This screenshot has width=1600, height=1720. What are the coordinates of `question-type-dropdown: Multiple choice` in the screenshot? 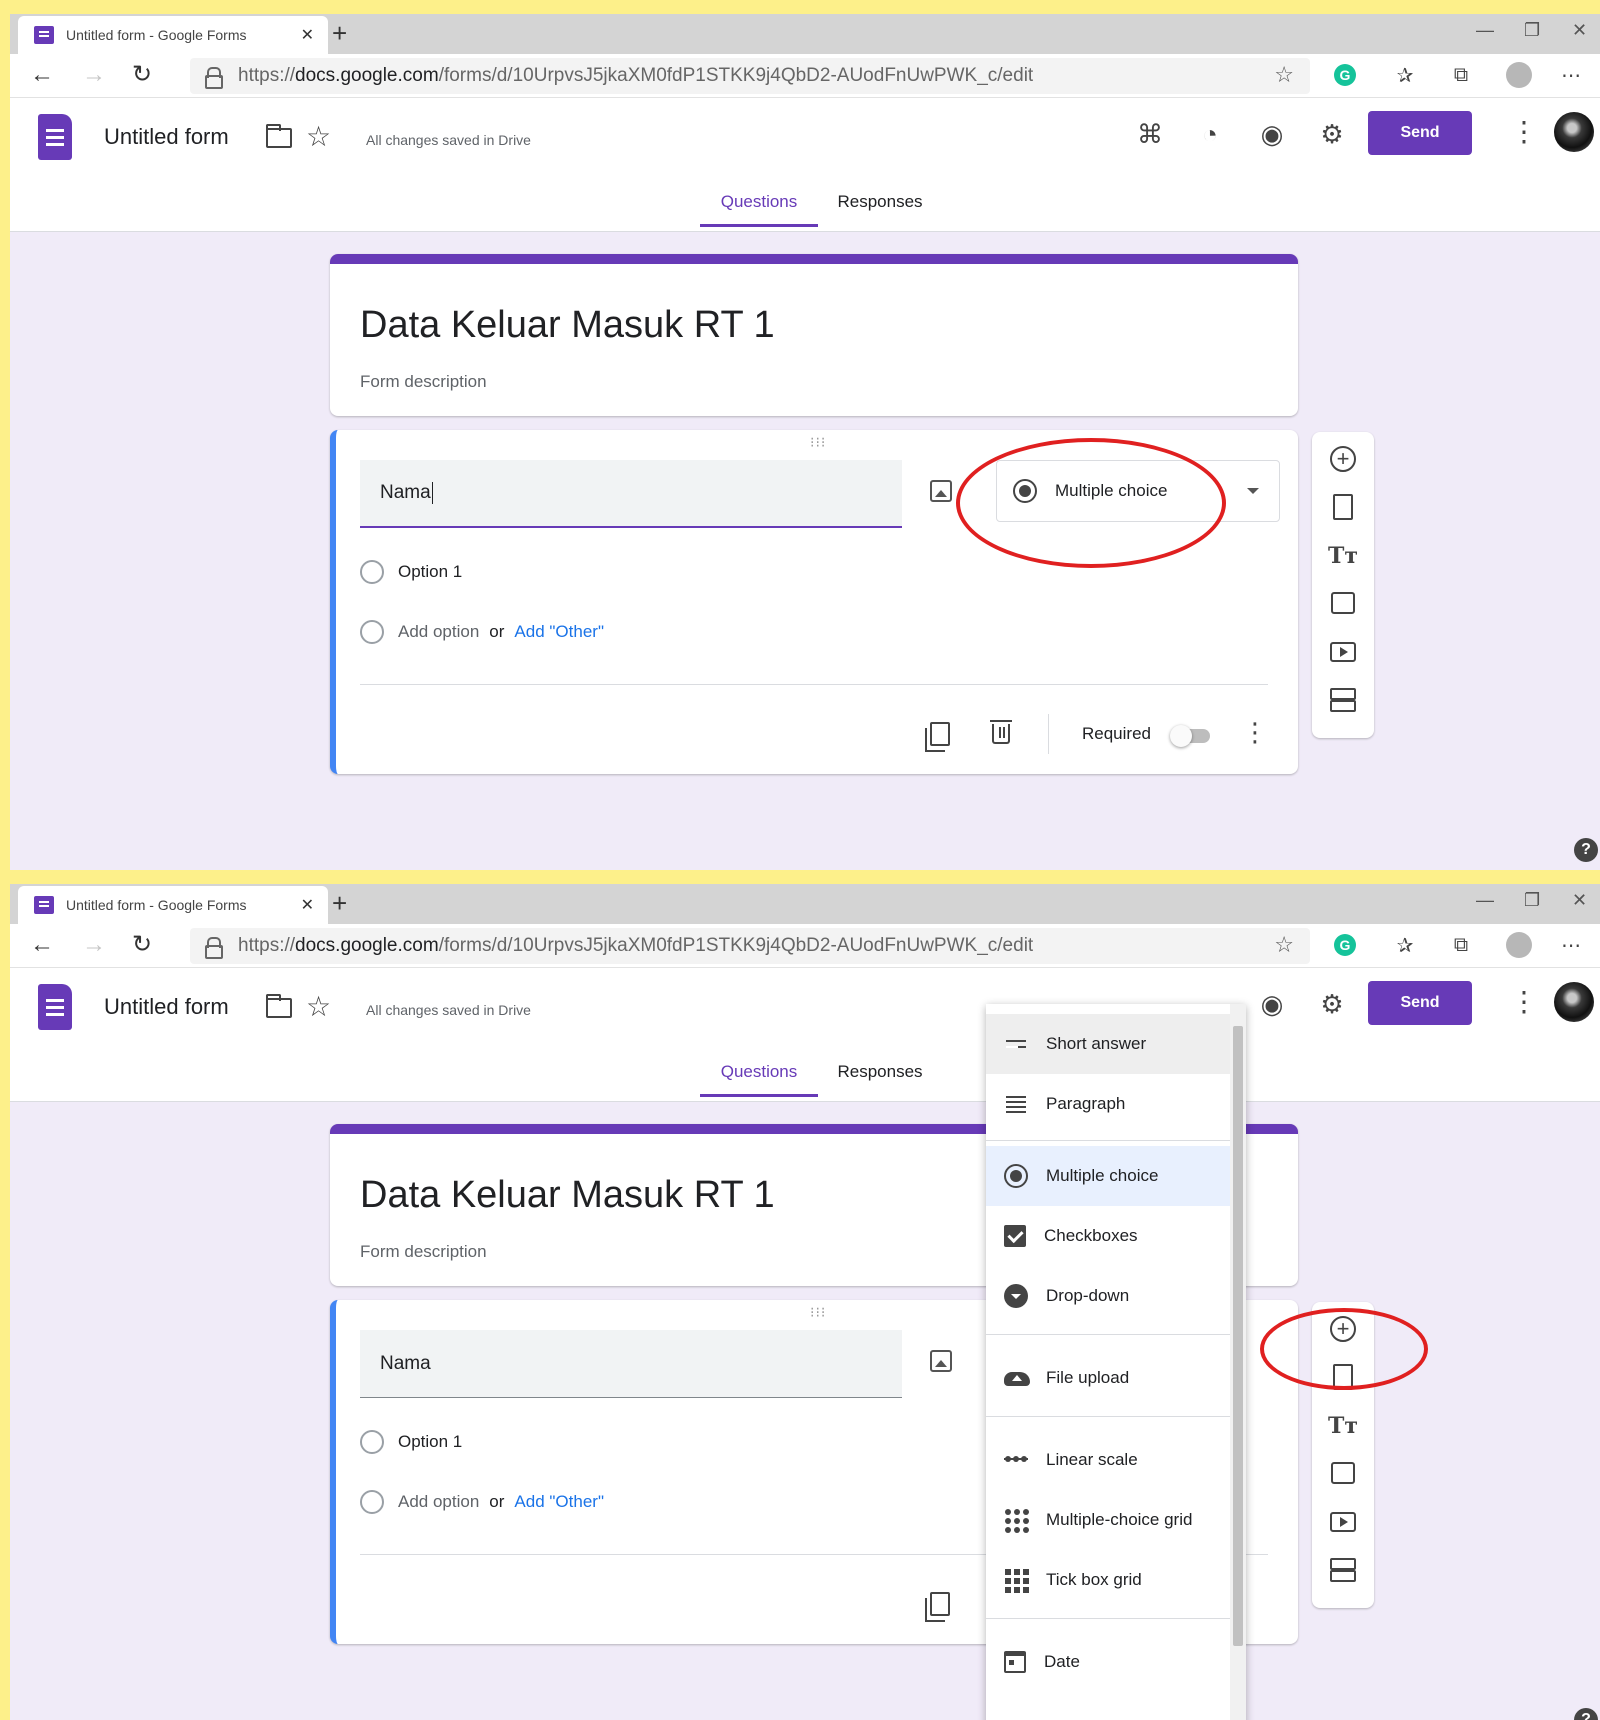 It's located at (1138, 491).